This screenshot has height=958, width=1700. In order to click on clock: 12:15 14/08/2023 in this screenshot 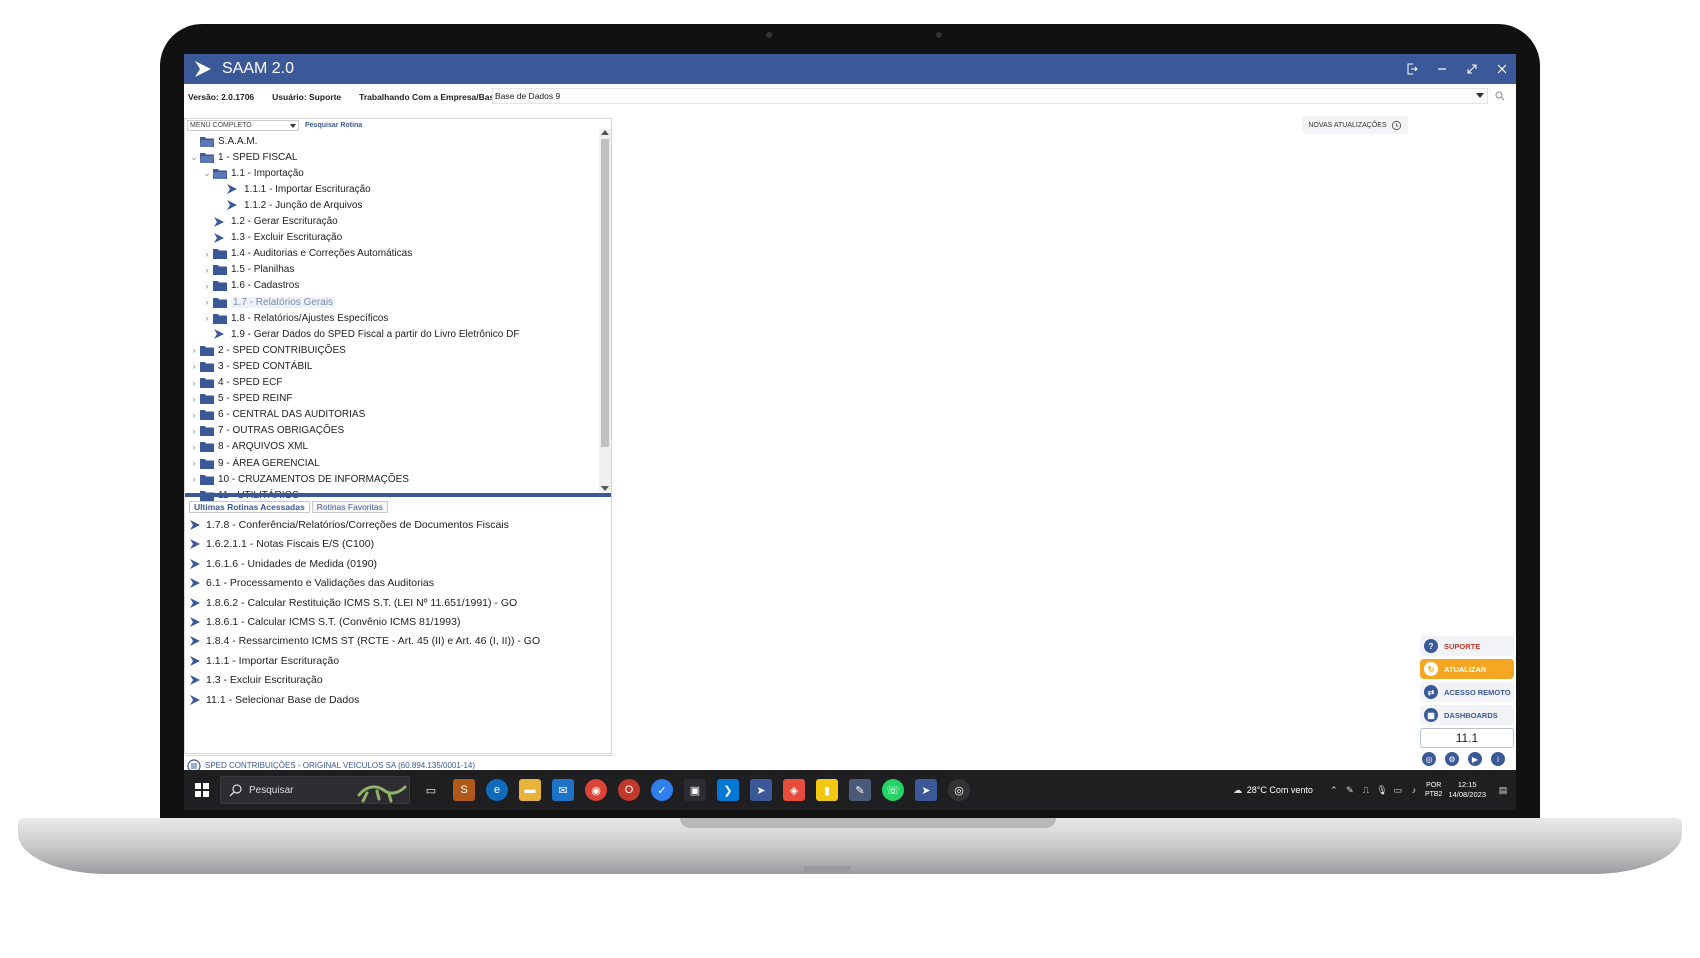, I will do `click(1467, 790)`.